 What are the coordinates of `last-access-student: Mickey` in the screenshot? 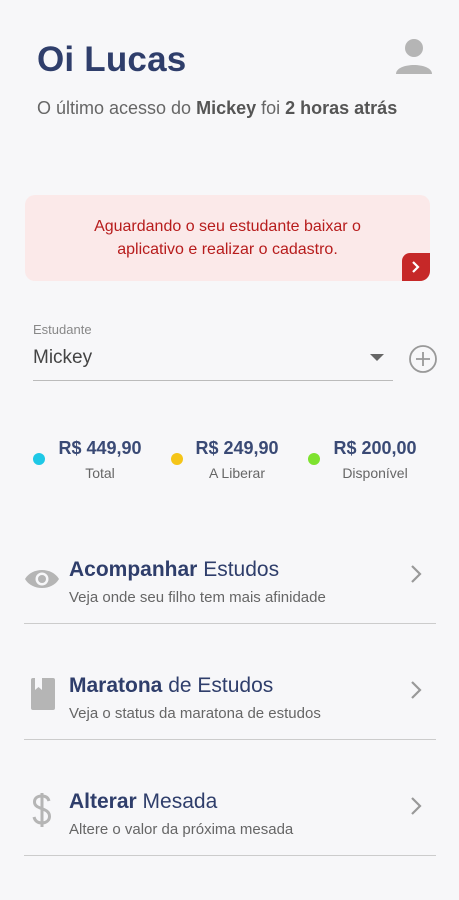 It's located at (226, 108).